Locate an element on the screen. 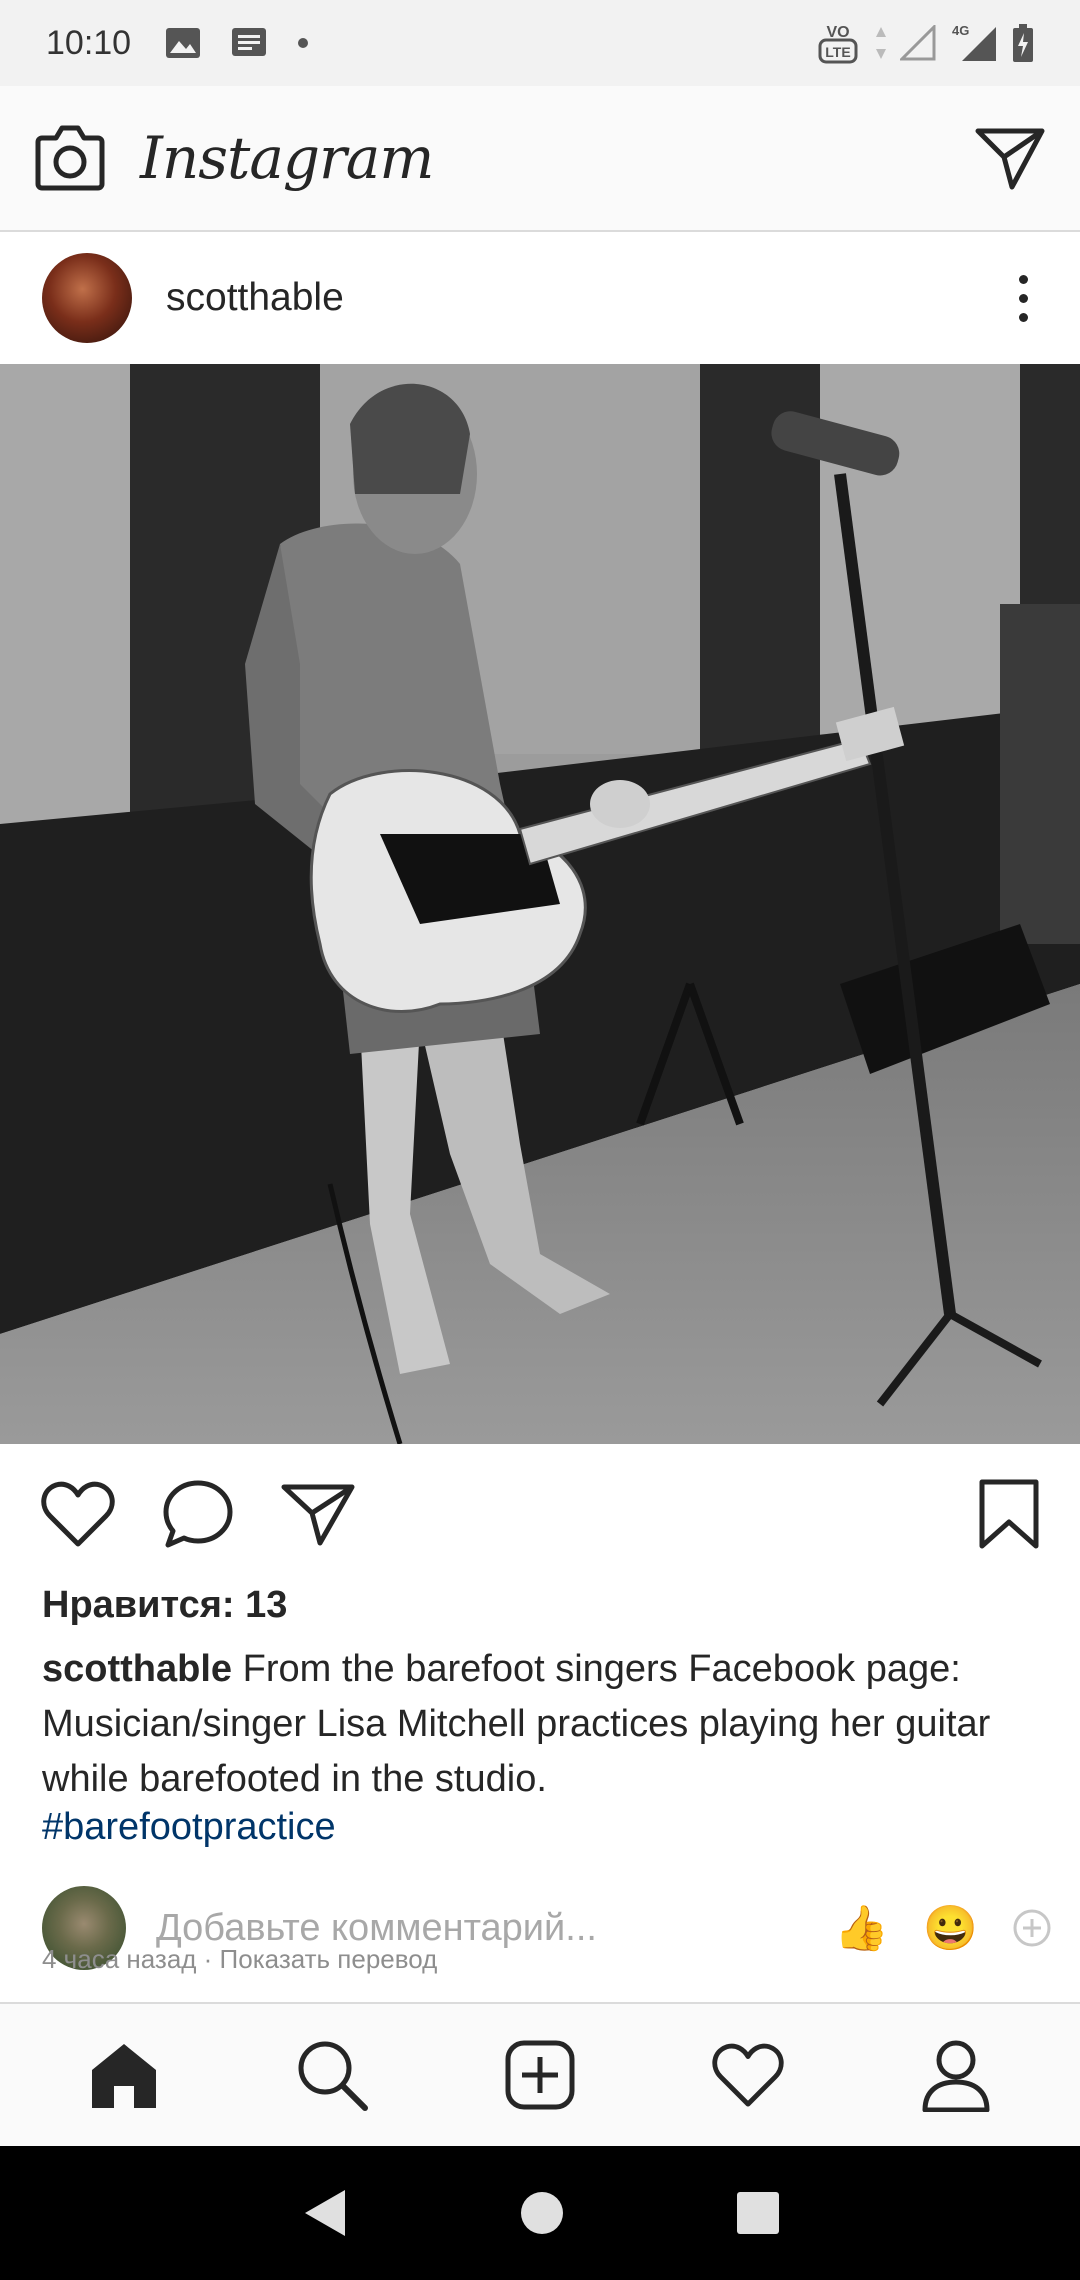 The width and height of the screenshot is (1080, 2280). svg-text: 4G is located at coordinates (960, 30).